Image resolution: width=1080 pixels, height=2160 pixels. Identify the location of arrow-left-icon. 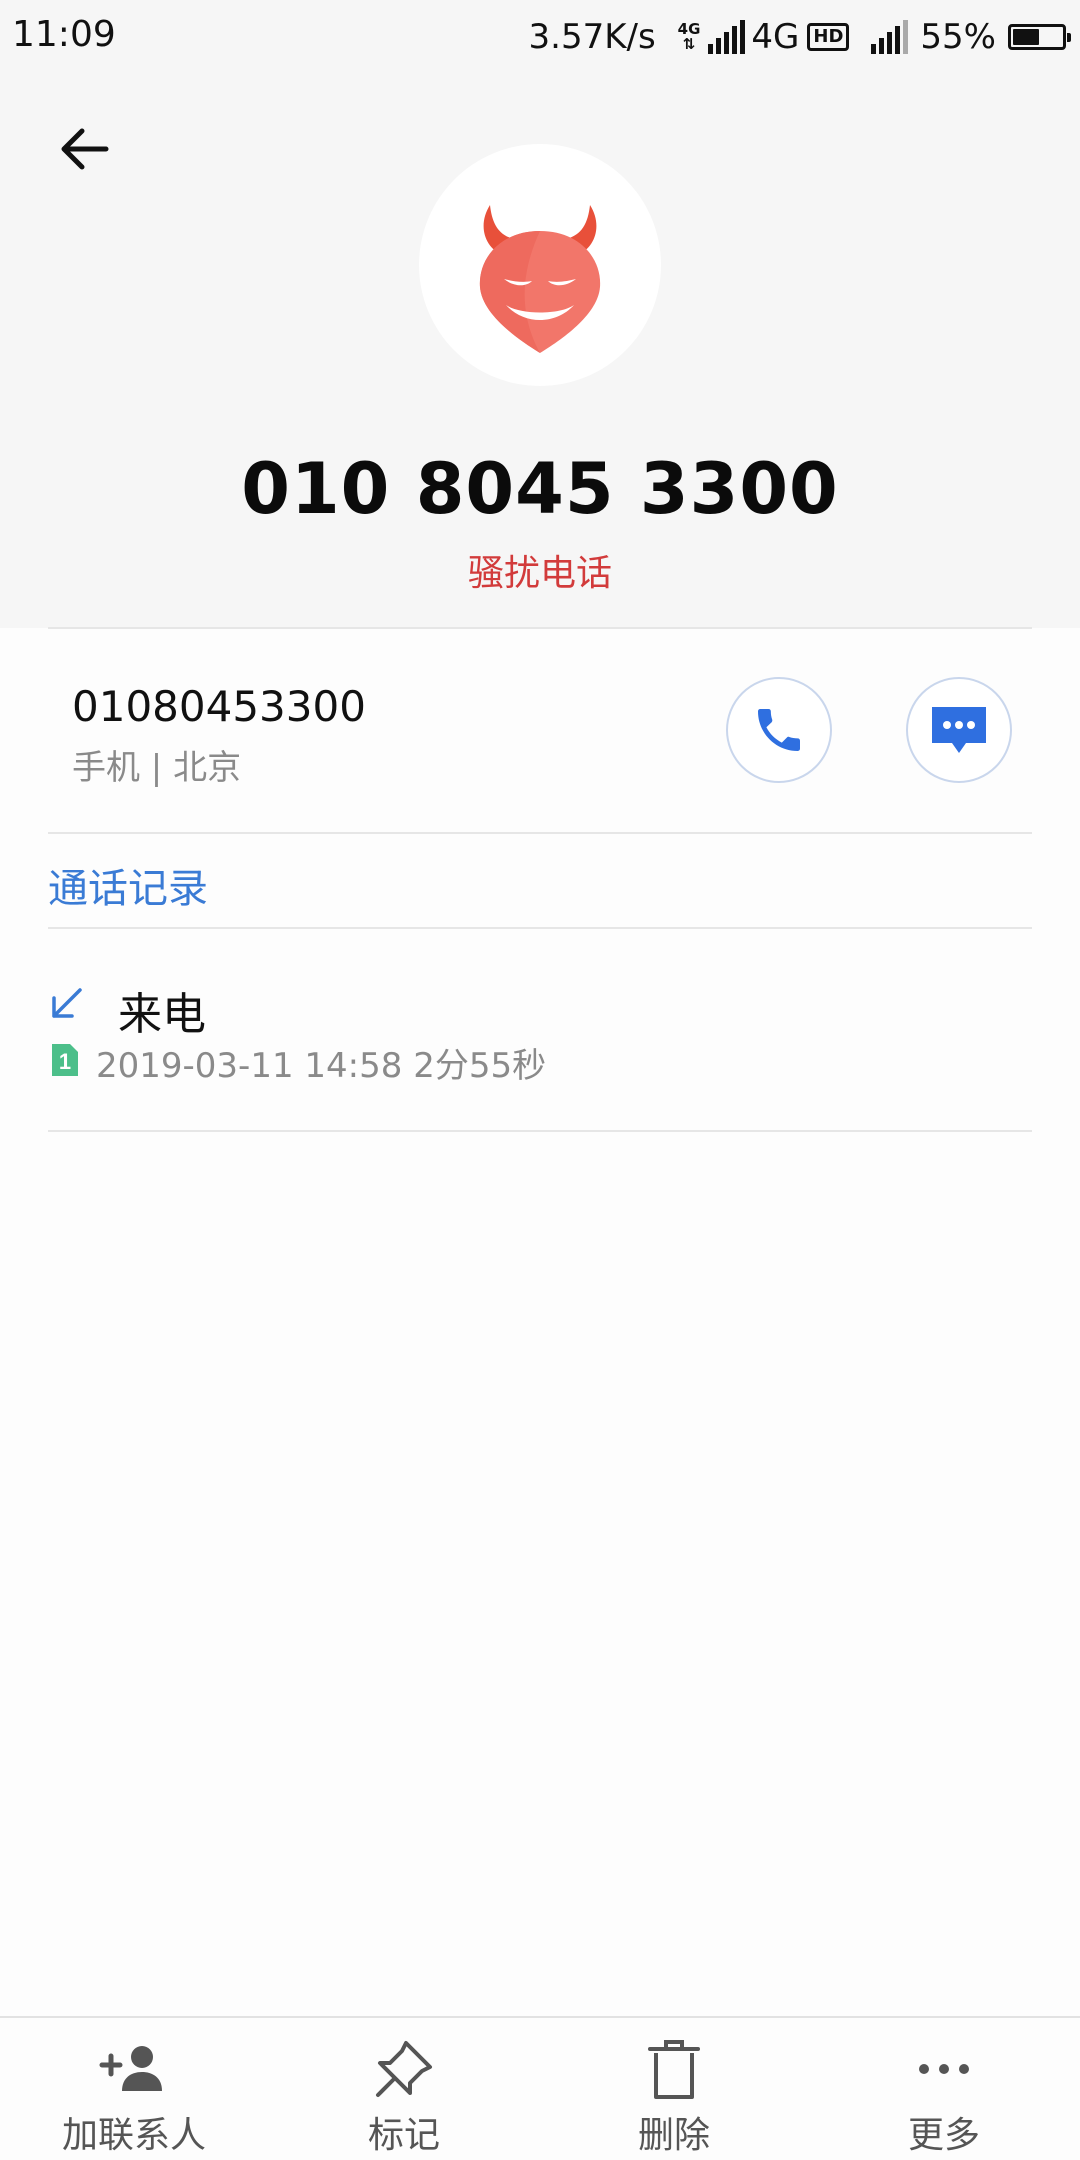
(85, 149).